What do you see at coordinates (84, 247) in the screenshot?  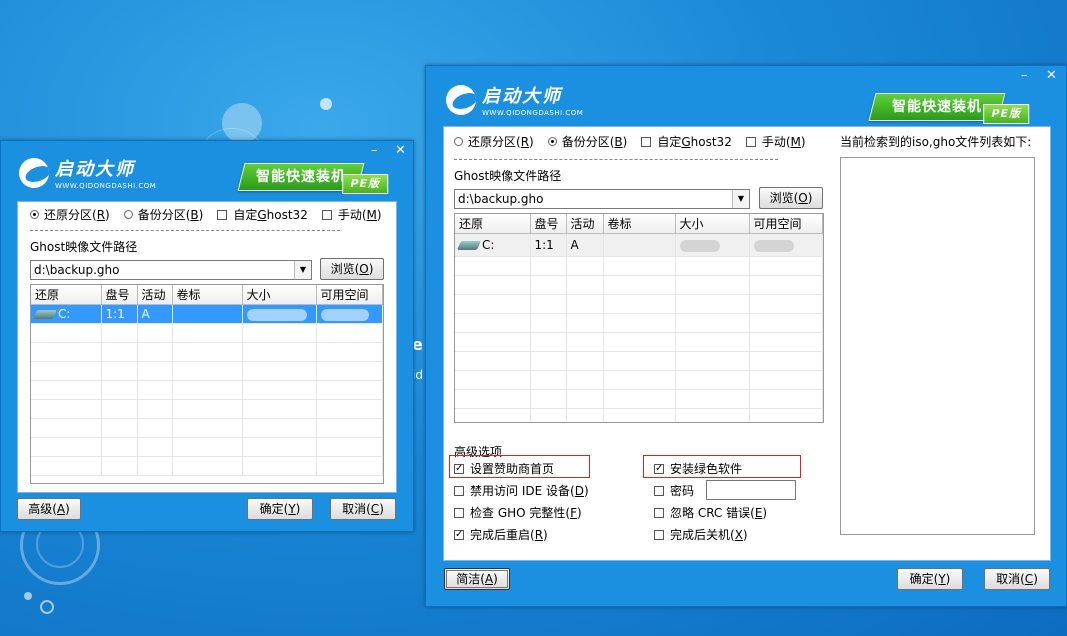 I see `path-label: Ghost映像文件路径` at bounding box center [84, 247].